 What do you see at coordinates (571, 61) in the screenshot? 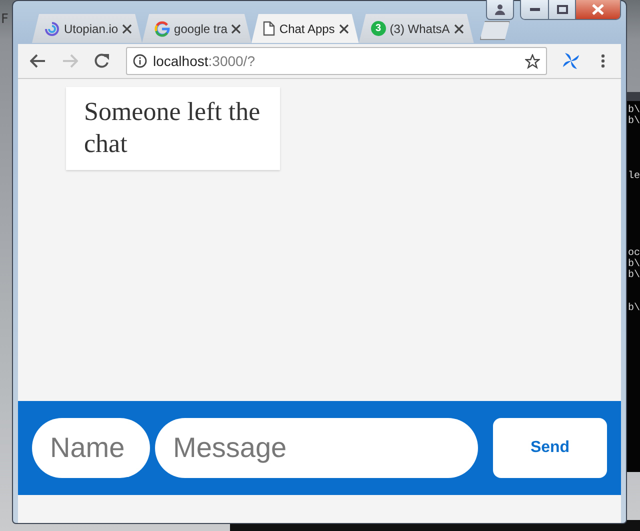
I see `pinwheel-icon` at bounding box center [571, 61].